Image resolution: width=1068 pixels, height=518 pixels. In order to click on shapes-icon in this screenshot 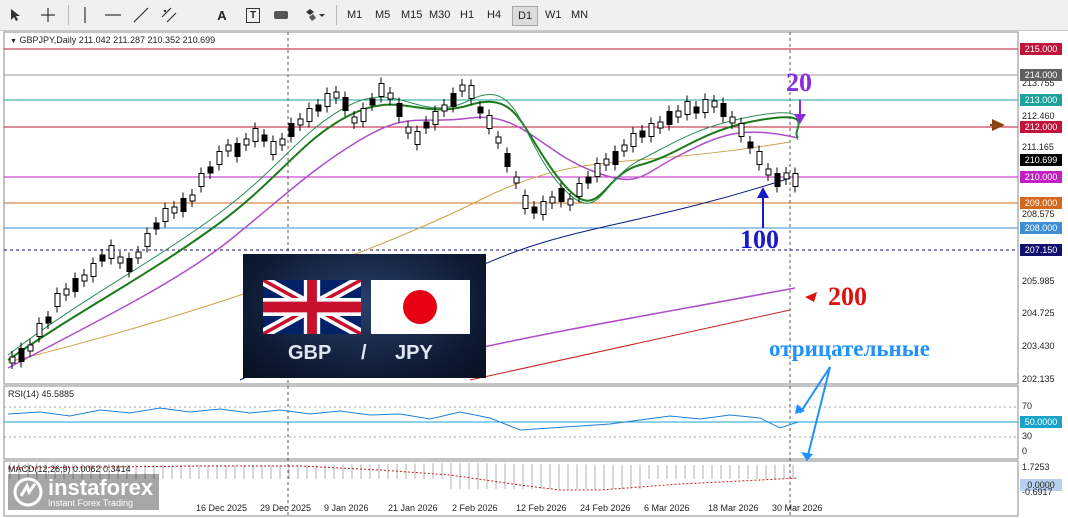, I will do `click(315, 15)`.